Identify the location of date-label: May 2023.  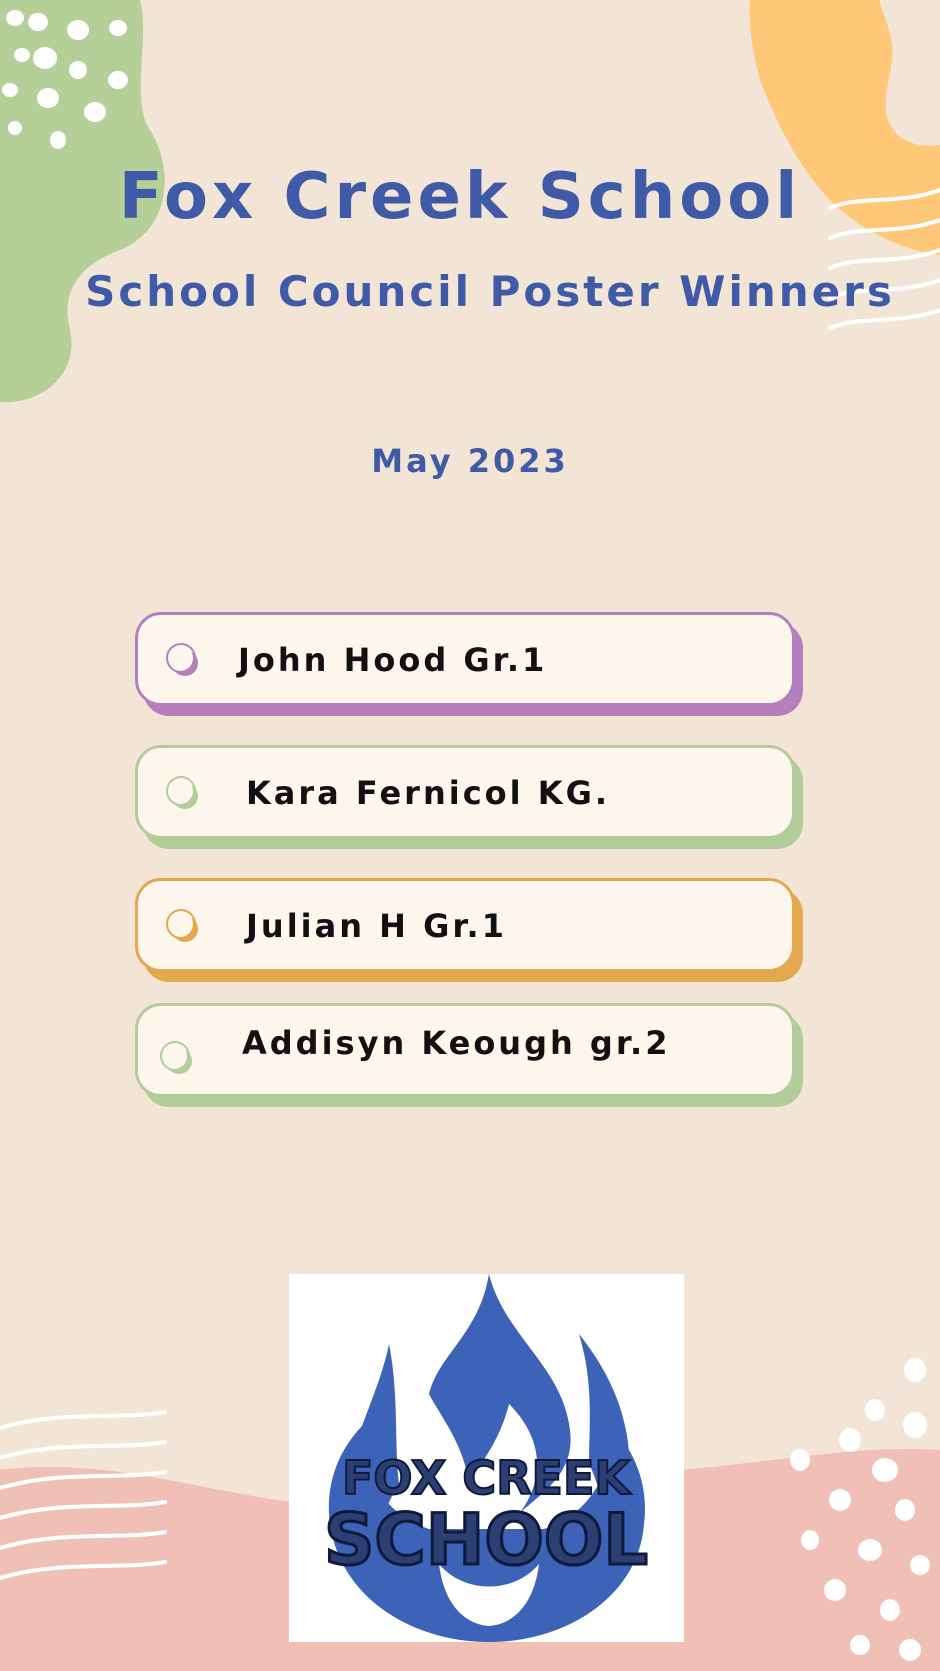
(470, 461).